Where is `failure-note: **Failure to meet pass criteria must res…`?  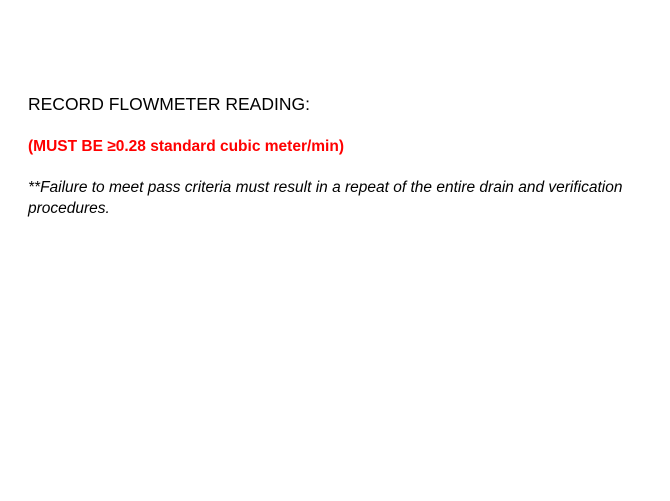
failure-note: **Failure to meet pass criteria must res… is located at coordinates (325, 198).